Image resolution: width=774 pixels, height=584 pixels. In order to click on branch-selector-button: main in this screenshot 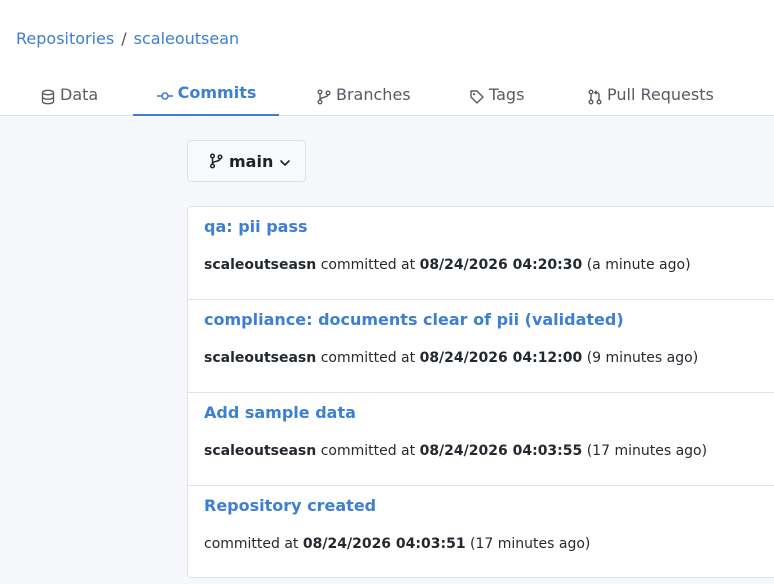, I will do `click(246, 161)`.